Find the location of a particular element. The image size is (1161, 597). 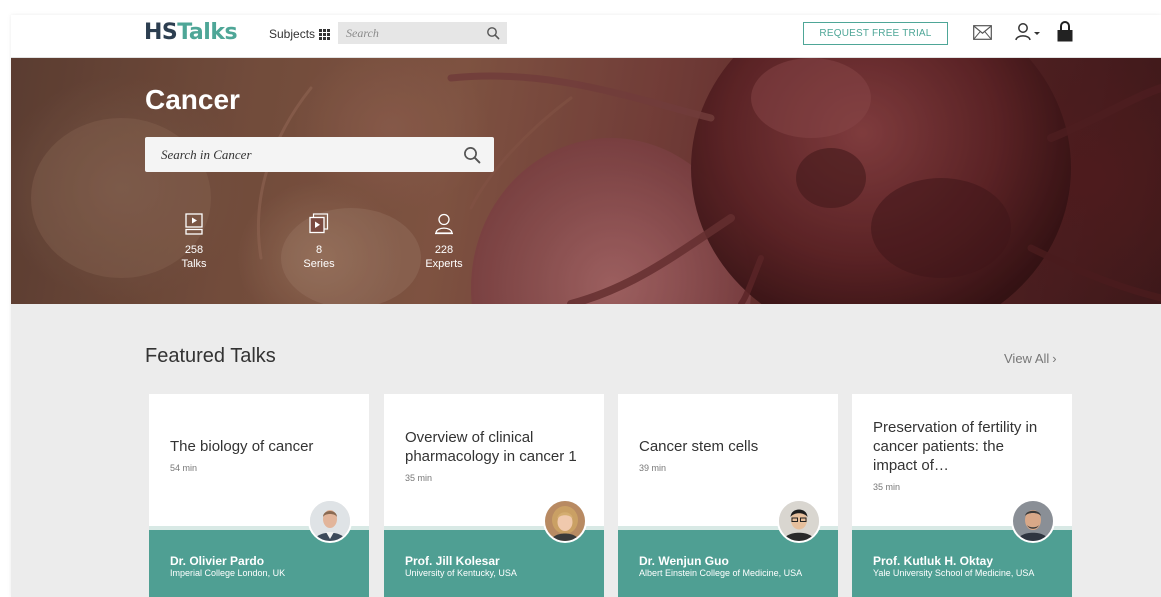

user-icon is located at coordinates (1028, 32).